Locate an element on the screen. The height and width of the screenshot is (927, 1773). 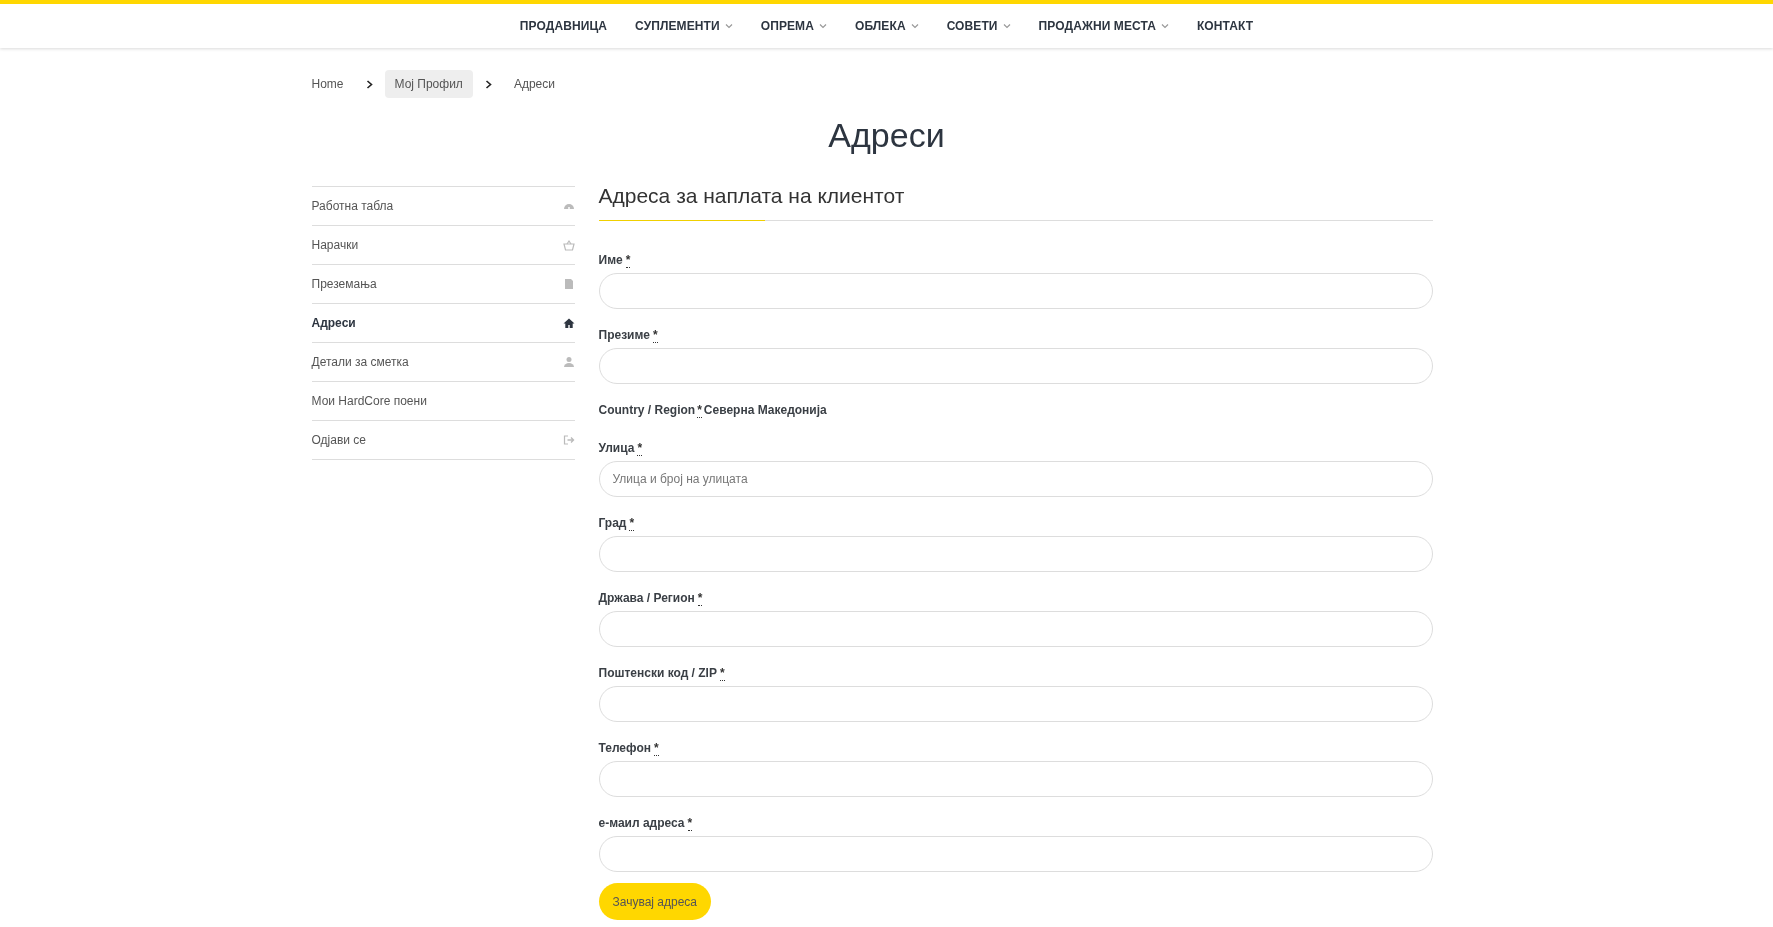
field-label: Држава / Регион is located at coordinates (646, 598).